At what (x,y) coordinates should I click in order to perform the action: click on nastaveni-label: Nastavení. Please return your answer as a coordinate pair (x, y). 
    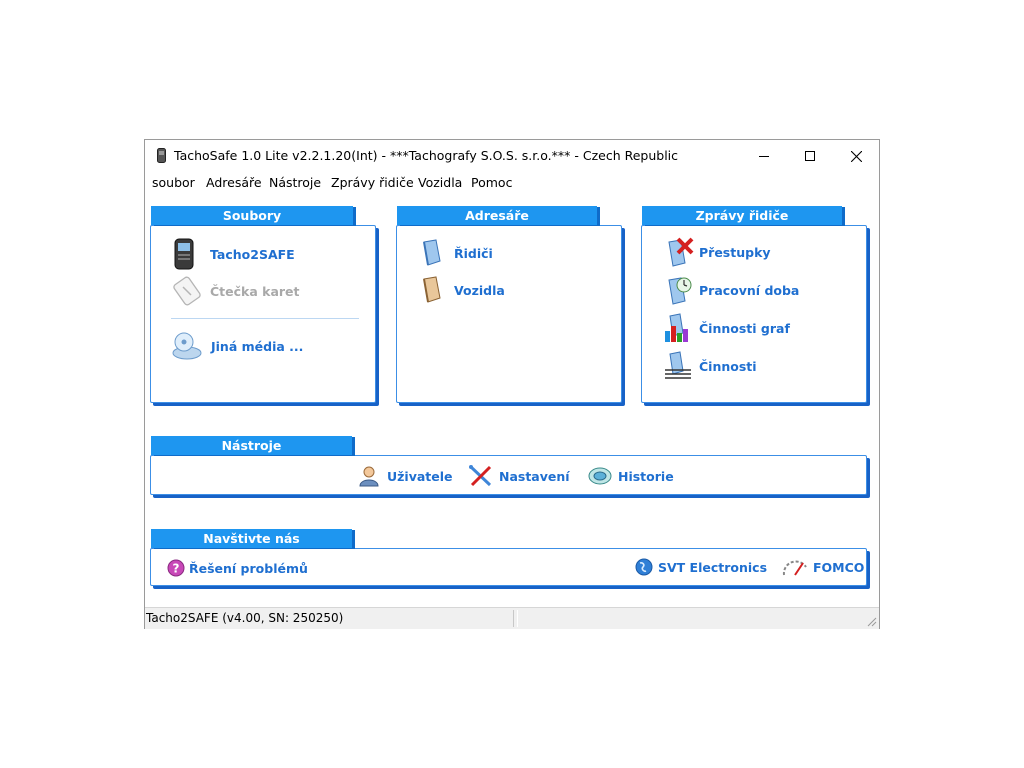
    Looking at the image, I should click on (534, 476).